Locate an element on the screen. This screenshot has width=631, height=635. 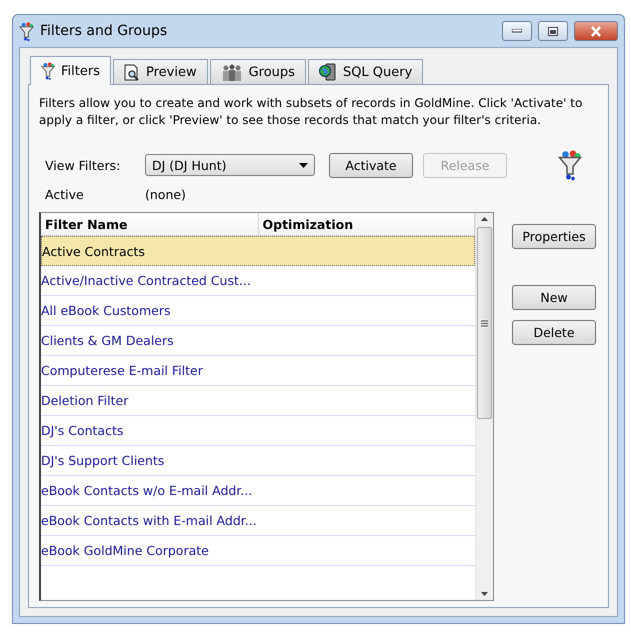
action-button: Delete is located at coordinates (554, 332).